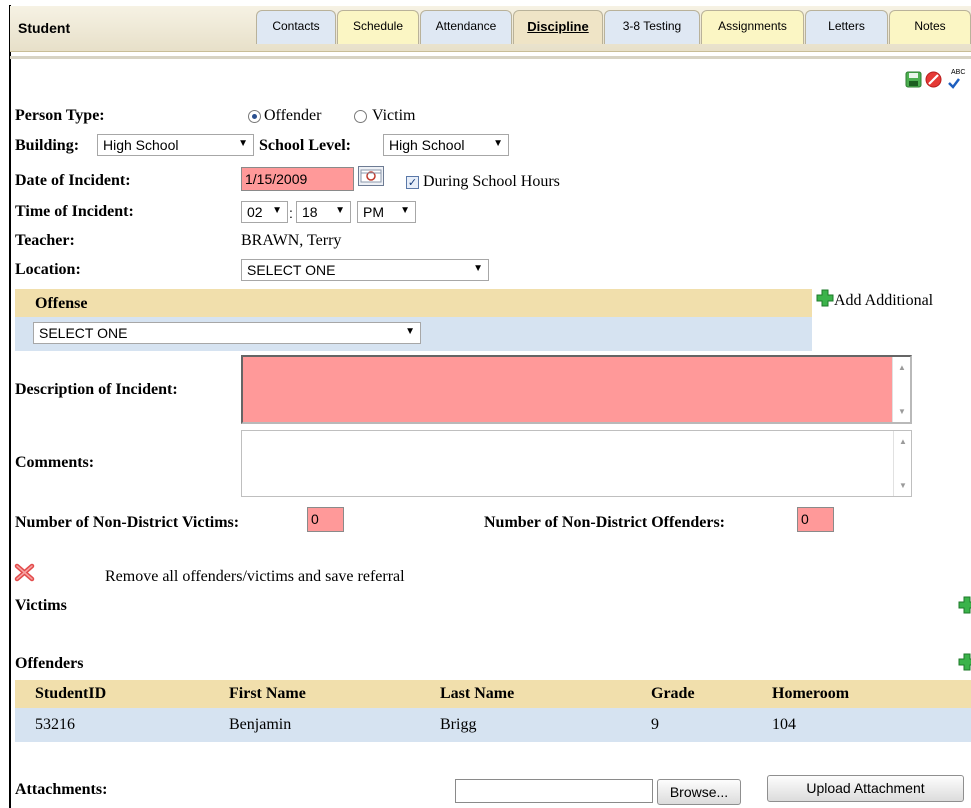 The height and width of the screenshot is (808, 971). I want to click on tab-letters: Letters, so click(846, 27).